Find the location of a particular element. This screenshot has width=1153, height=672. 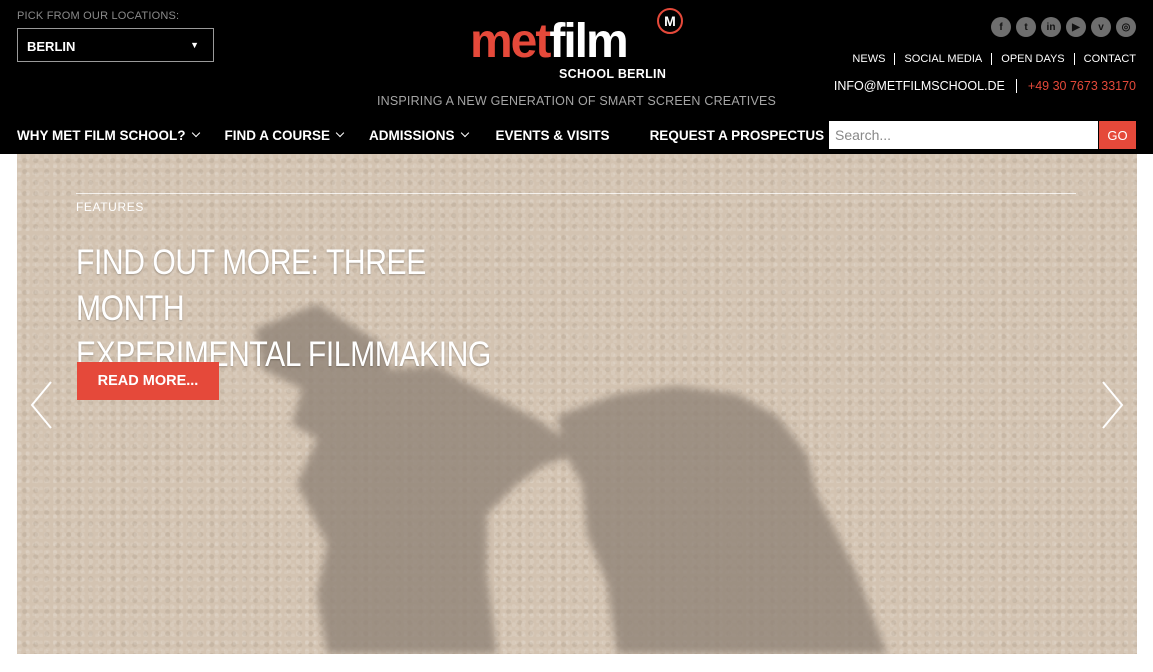

logo-subtitle: SCHOOL BERLIN is located at coordinates (613, 74).